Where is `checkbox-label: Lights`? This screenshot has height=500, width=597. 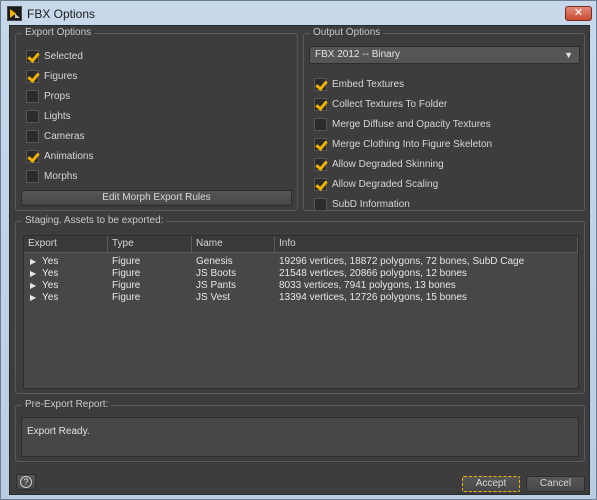 checkbox-label: Lights is located at coordinates (57, 116).